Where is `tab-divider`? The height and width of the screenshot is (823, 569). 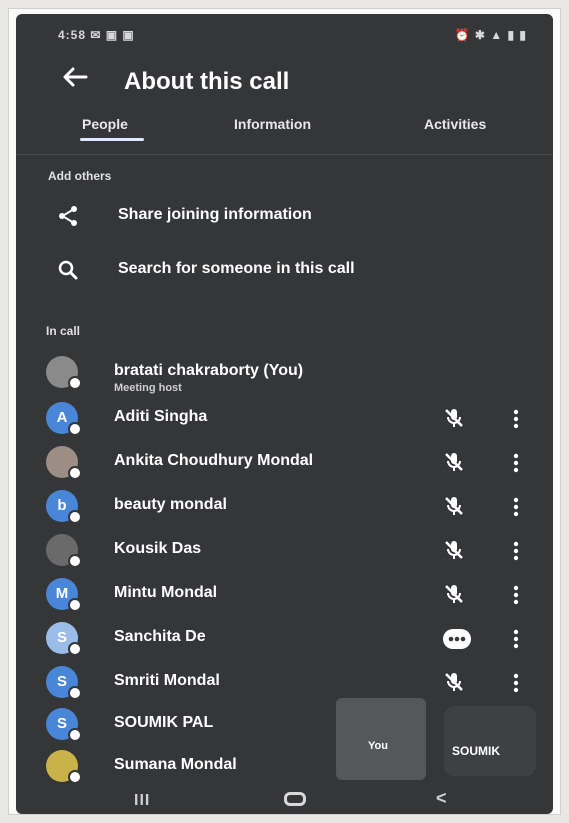
tab-divider is located at coordinates (284, 154).